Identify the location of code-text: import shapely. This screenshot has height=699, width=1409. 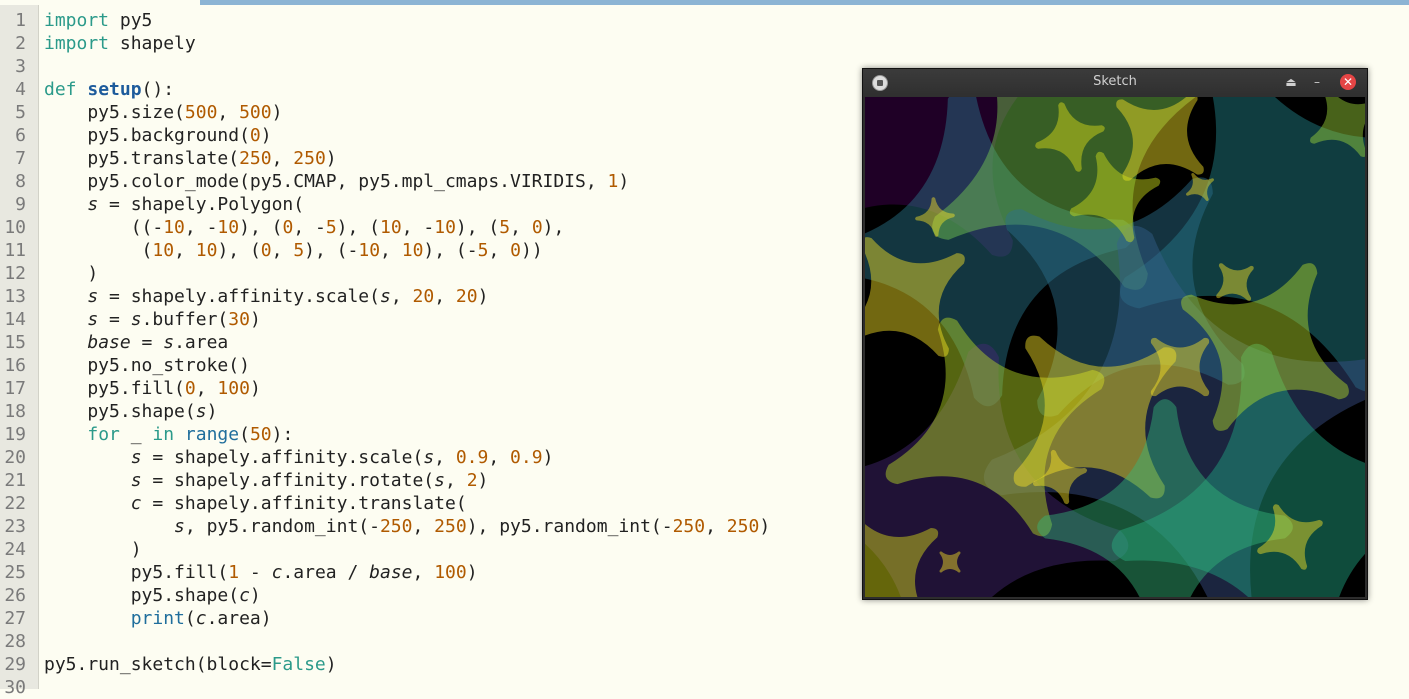
(120, 43).